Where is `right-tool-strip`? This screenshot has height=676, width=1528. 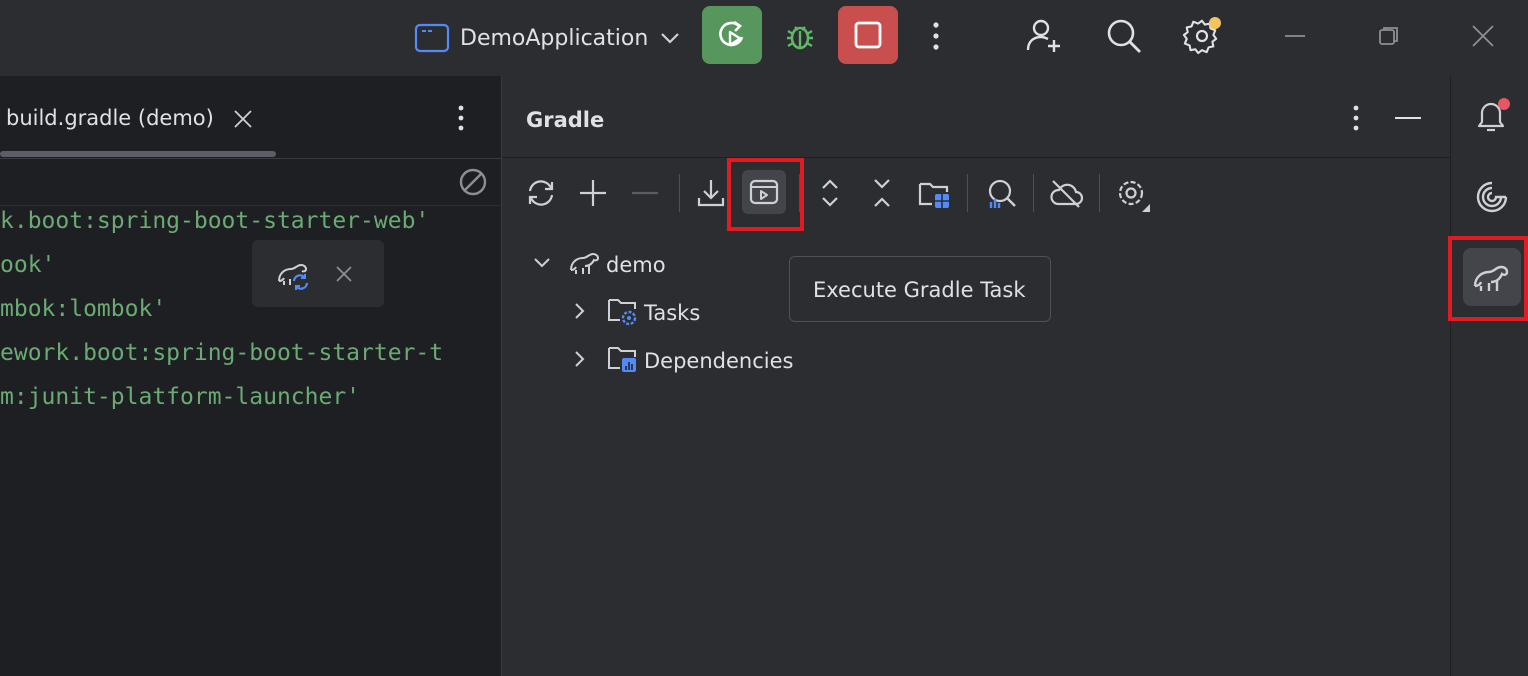 right-tool-strip is located at coordinates (1489, 376).